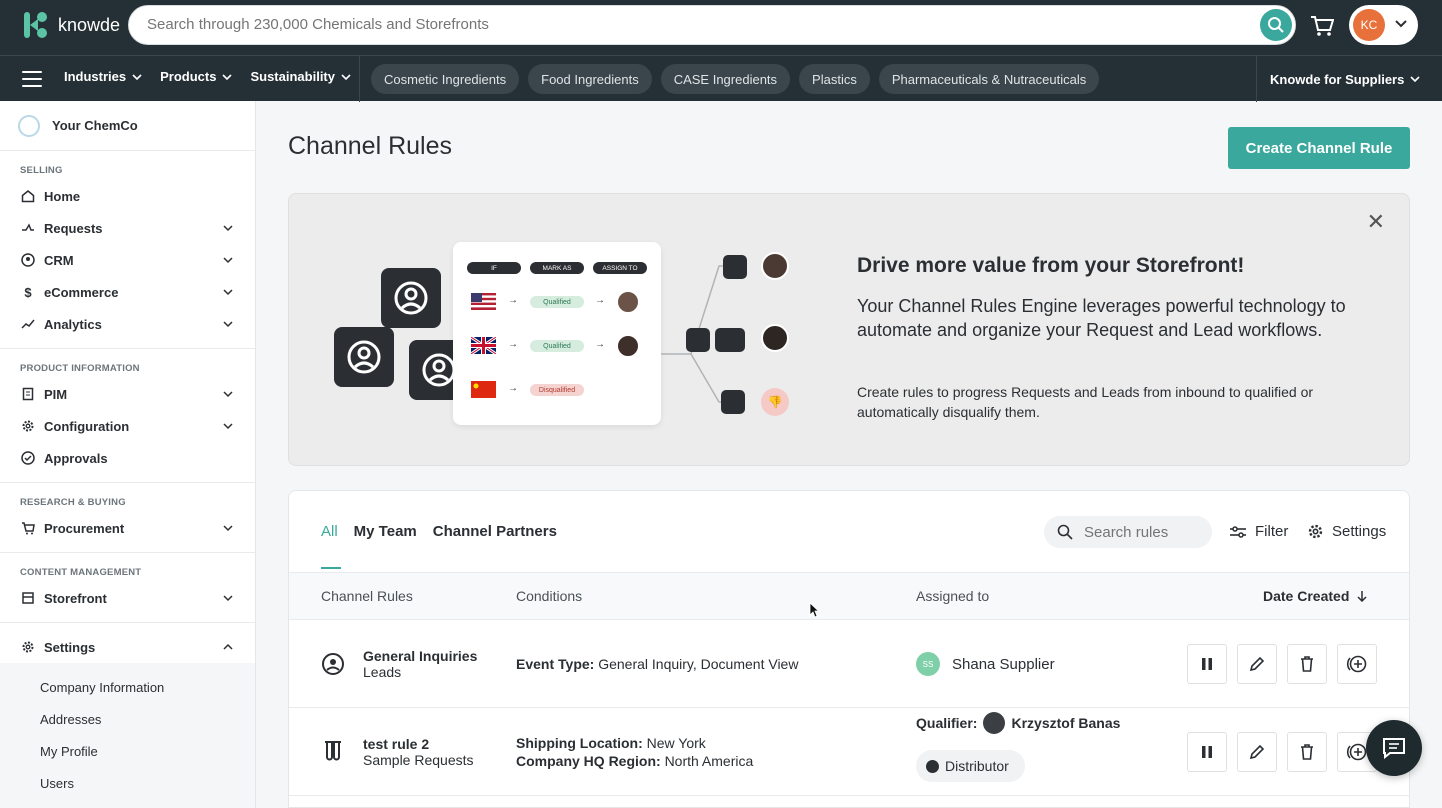 Image resolution: width=1442 pixels, height=808 pixels. Describe the element at coordinates (89, 24) in the screenshot. I see `logo-text: knowde` at that location.